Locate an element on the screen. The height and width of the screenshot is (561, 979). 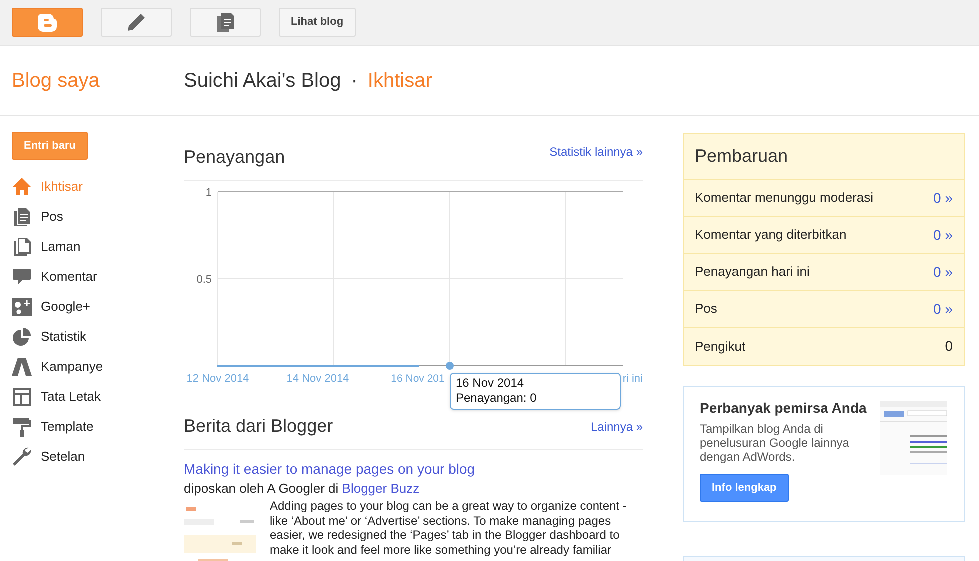
post-title-link: Making it easier to manage pages on your blog is located at coordinates (413, 469).